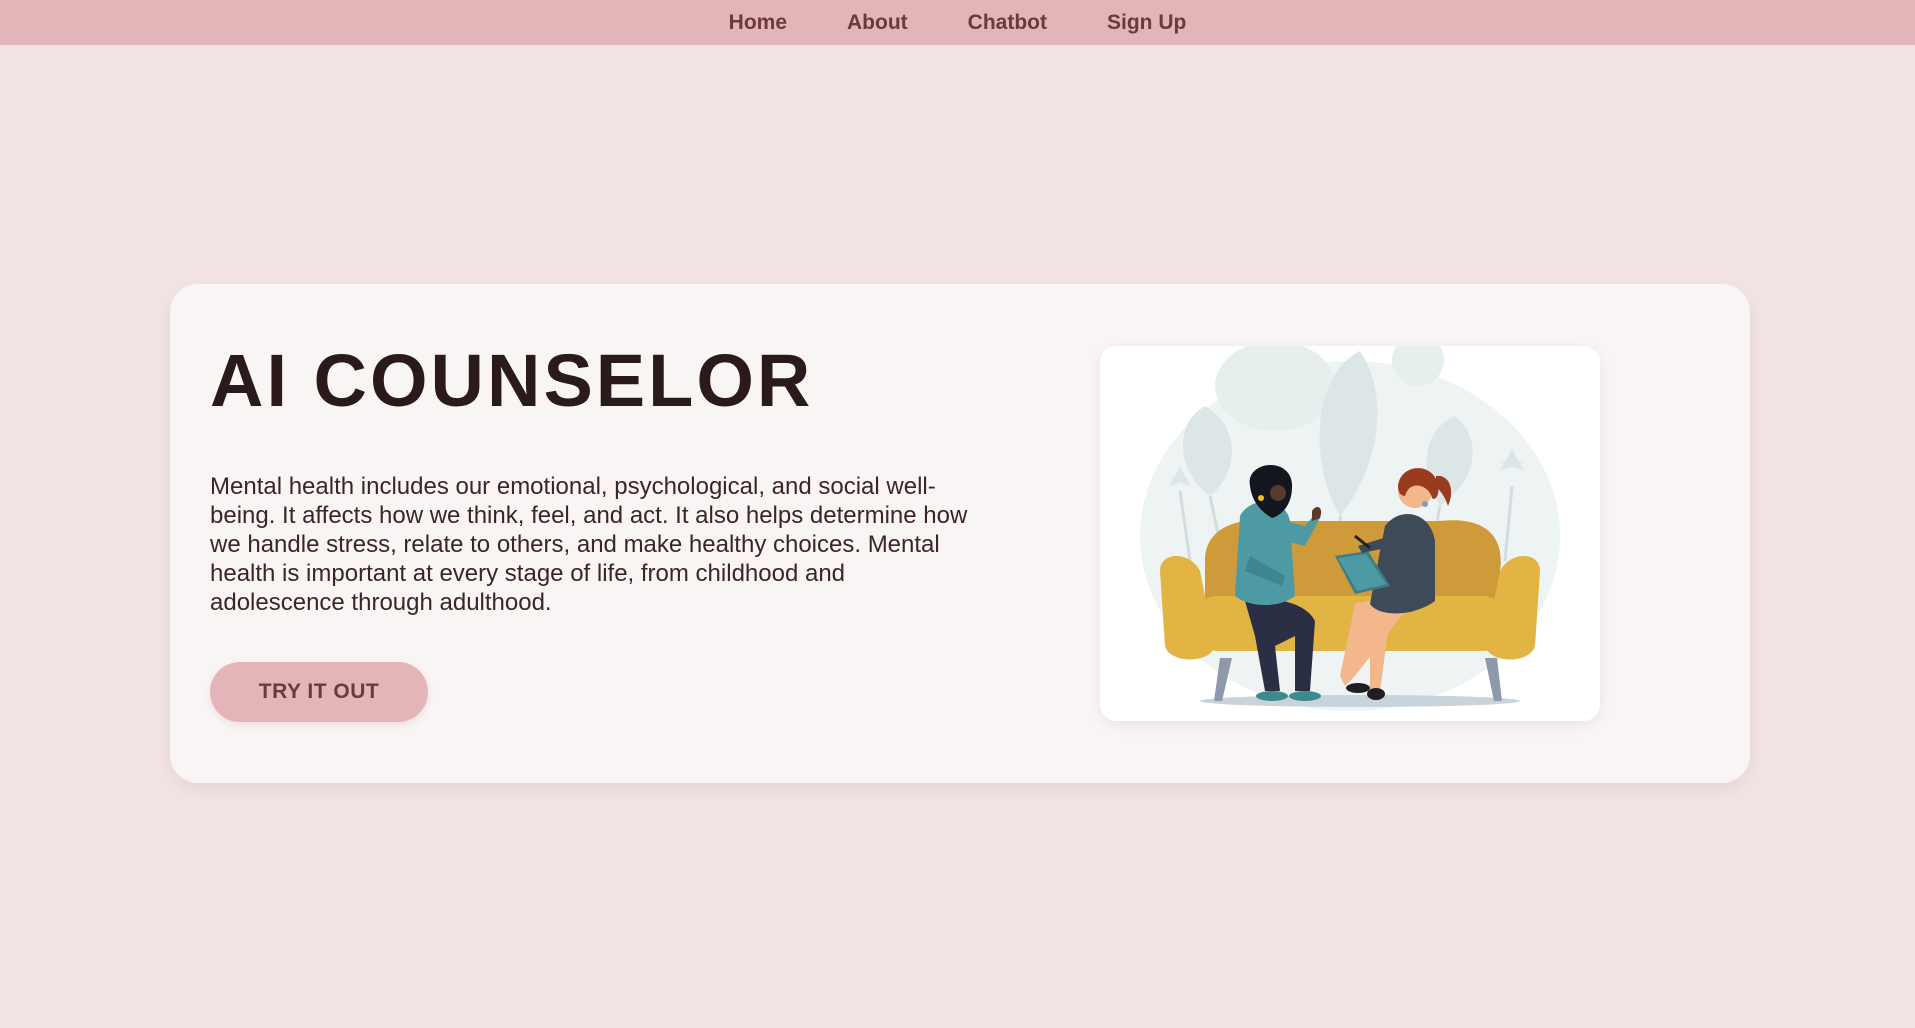  I want to click on counseling-session-illustration-icon, so click(1350, 528).